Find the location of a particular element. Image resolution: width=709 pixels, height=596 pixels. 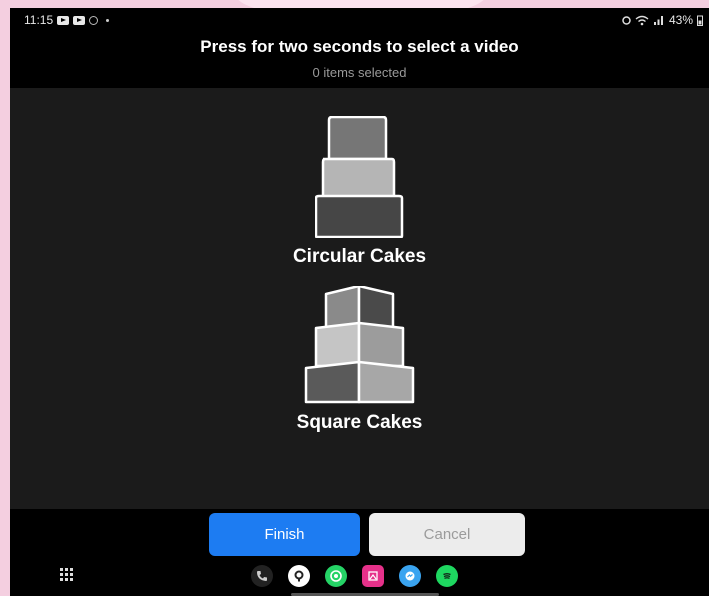

category-label: Square Cakes is located at coordinates (359, 422).